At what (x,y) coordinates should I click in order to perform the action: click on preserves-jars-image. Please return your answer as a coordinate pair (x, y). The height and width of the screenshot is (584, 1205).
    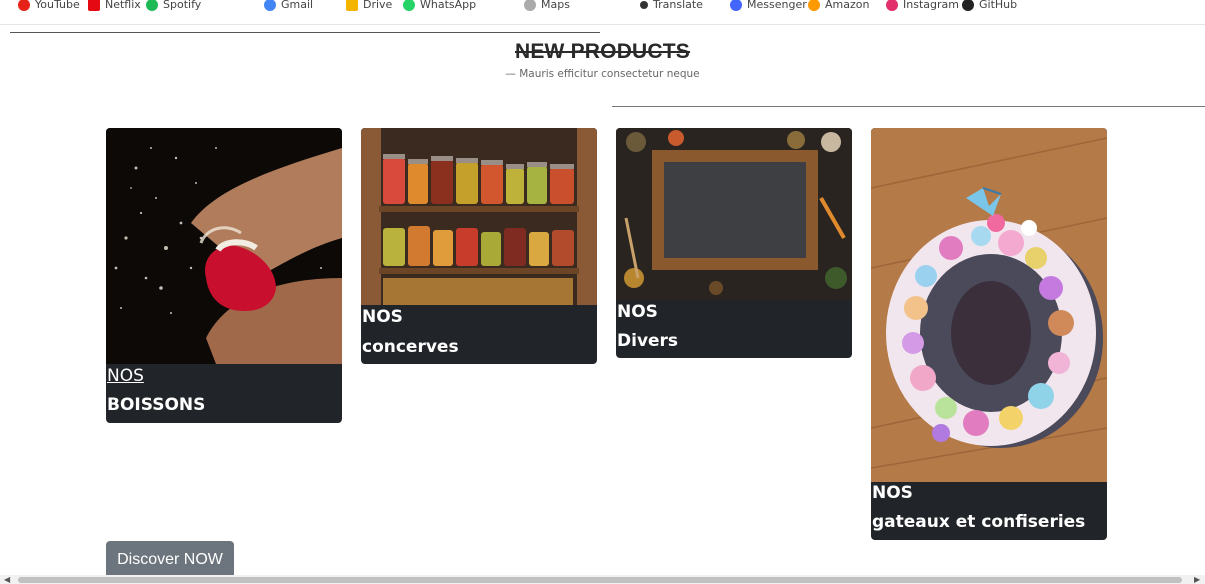
    Looking at the image, I should click on (479, 216).